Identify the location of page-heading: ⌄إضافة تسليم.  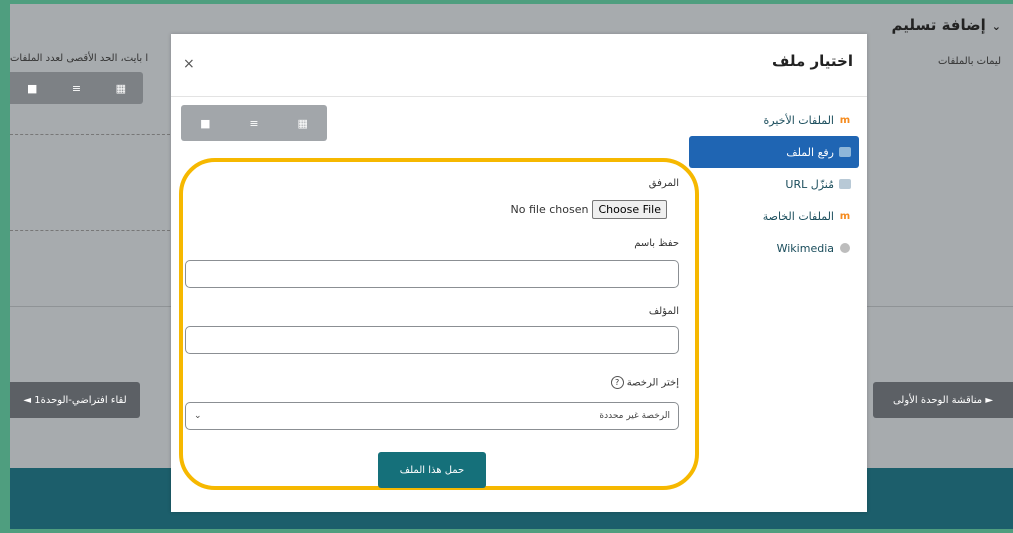
(946, 25).